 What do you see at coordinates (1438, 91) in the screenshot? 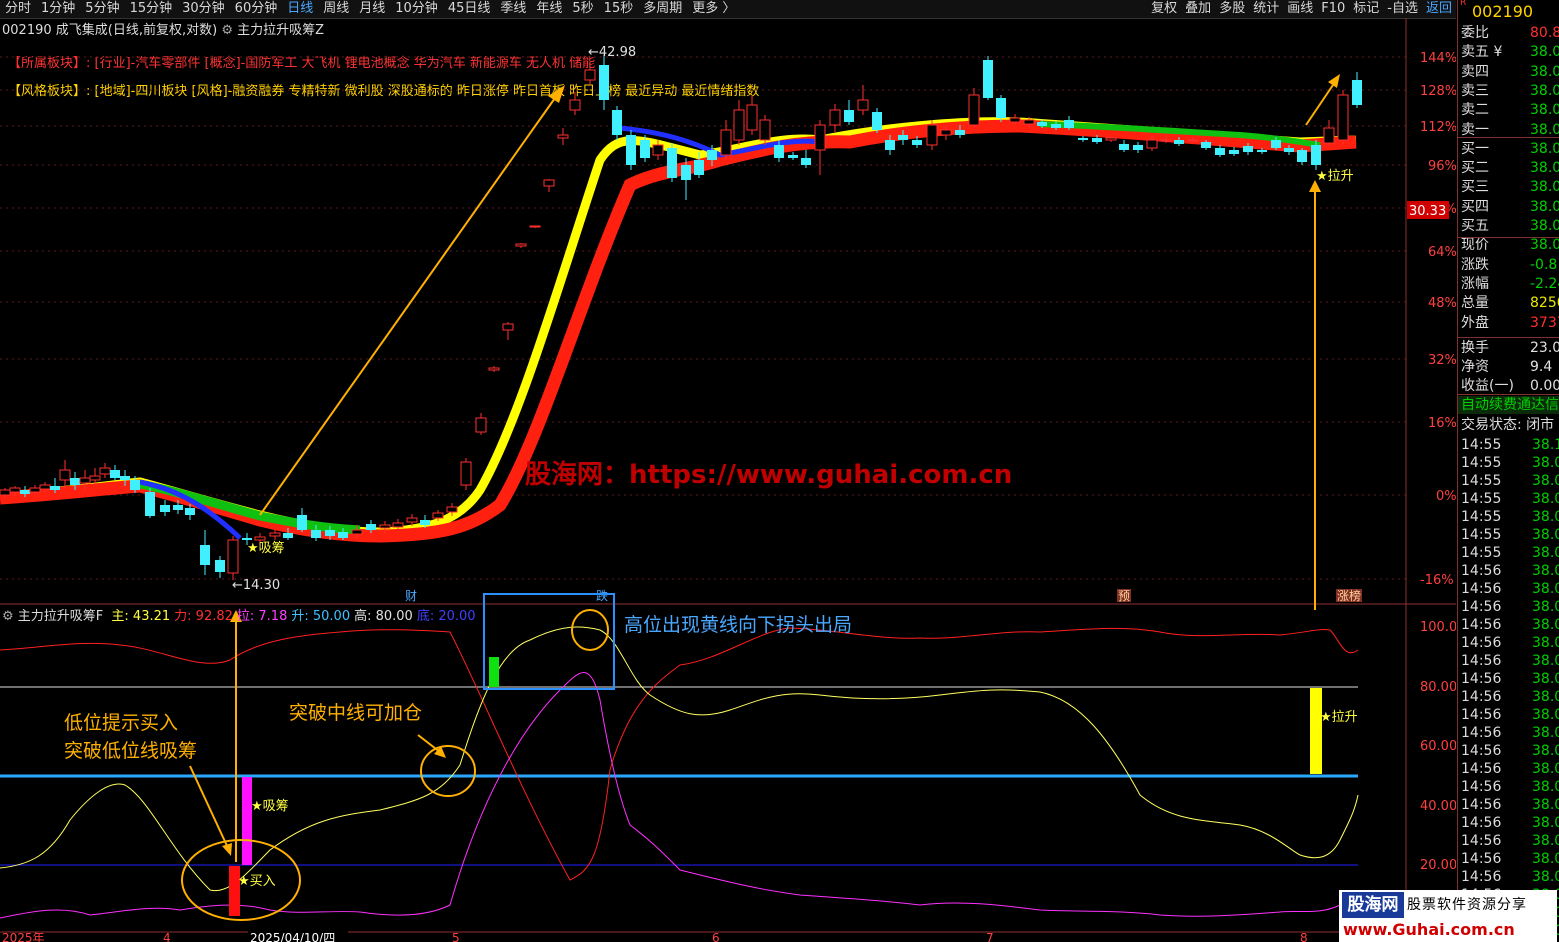
I see `y-main-label-1: 128%` at bounding box center [1438, 91].